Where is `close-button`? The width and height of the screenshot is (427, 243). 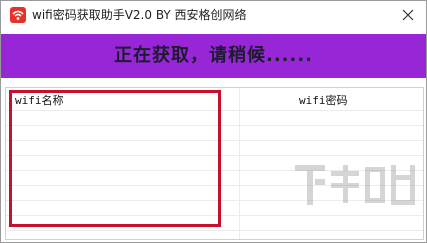
close-button is located at coordinates (408, 15).